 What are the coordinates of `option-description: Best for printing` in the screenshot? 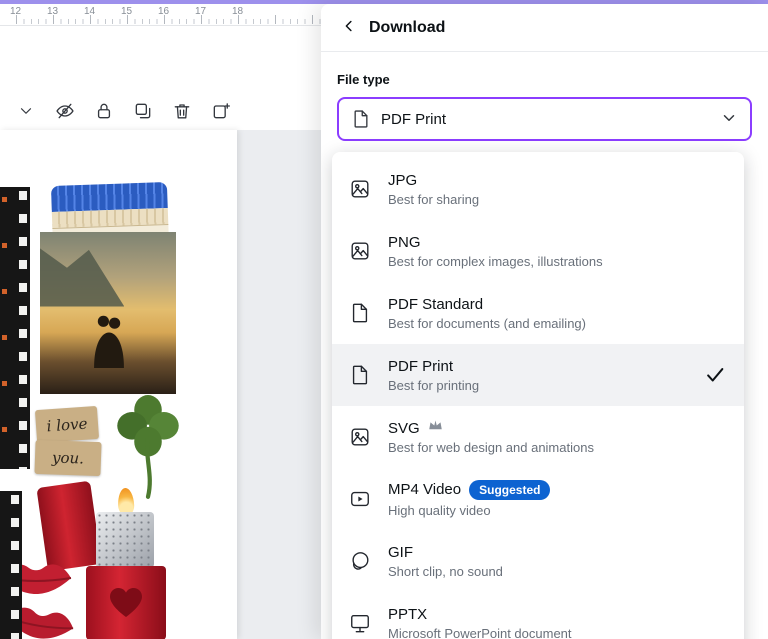 It's located at (434, 385).